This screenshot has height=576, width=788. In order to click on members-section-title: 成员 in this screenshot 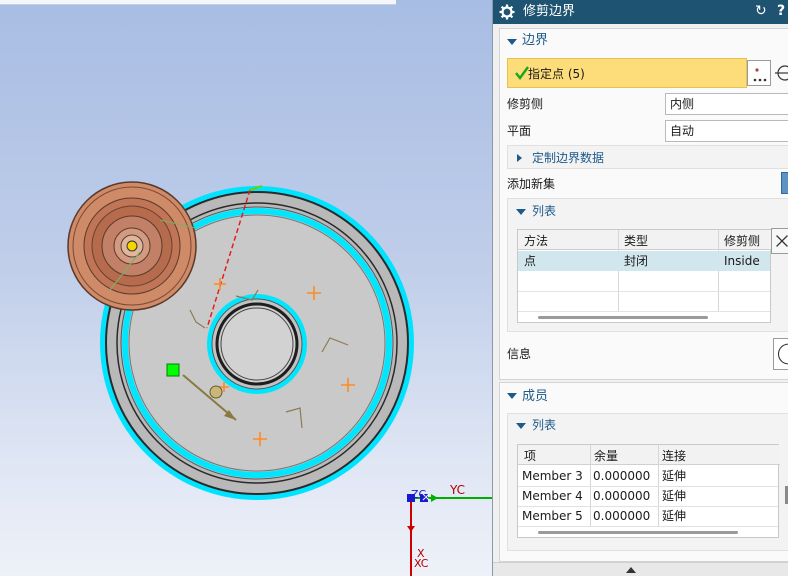, I will do `click(535, 396)`.